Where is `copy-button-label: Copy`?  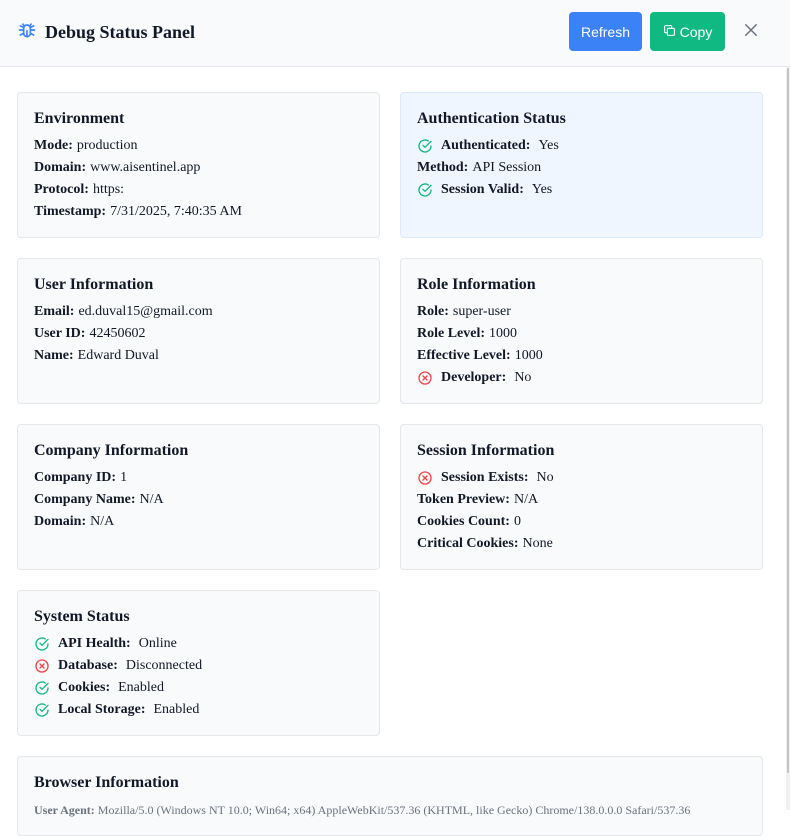
copy-button-label: Copy is located at coordinates (696, 31).